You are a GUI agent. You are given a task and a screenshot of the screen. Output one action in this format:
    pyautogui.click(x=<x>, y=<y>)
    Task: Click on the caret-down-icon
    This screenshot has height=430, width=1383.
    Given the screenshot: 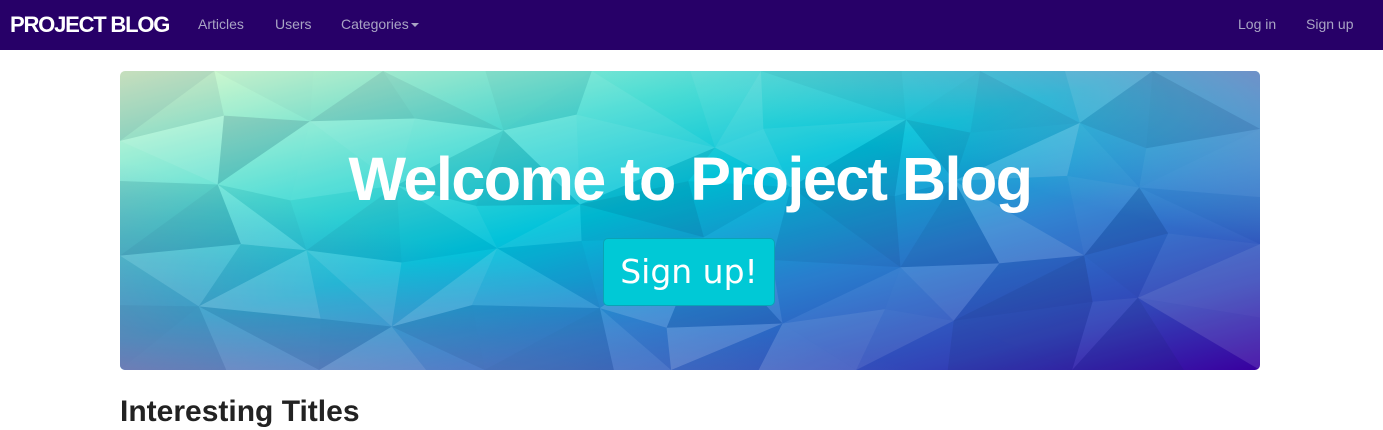 What is the action you would take?
    pyautogui.click(x=414, y=25)
    